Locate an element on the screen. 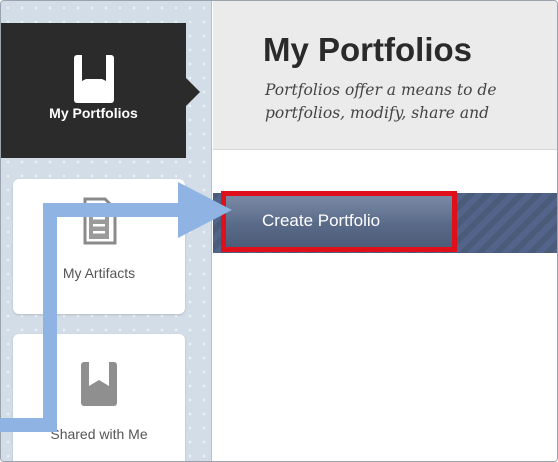 The image size is (558, 462). sidebar-item-my-portfolios: My Portfolios is located at coordinates (100, 90).